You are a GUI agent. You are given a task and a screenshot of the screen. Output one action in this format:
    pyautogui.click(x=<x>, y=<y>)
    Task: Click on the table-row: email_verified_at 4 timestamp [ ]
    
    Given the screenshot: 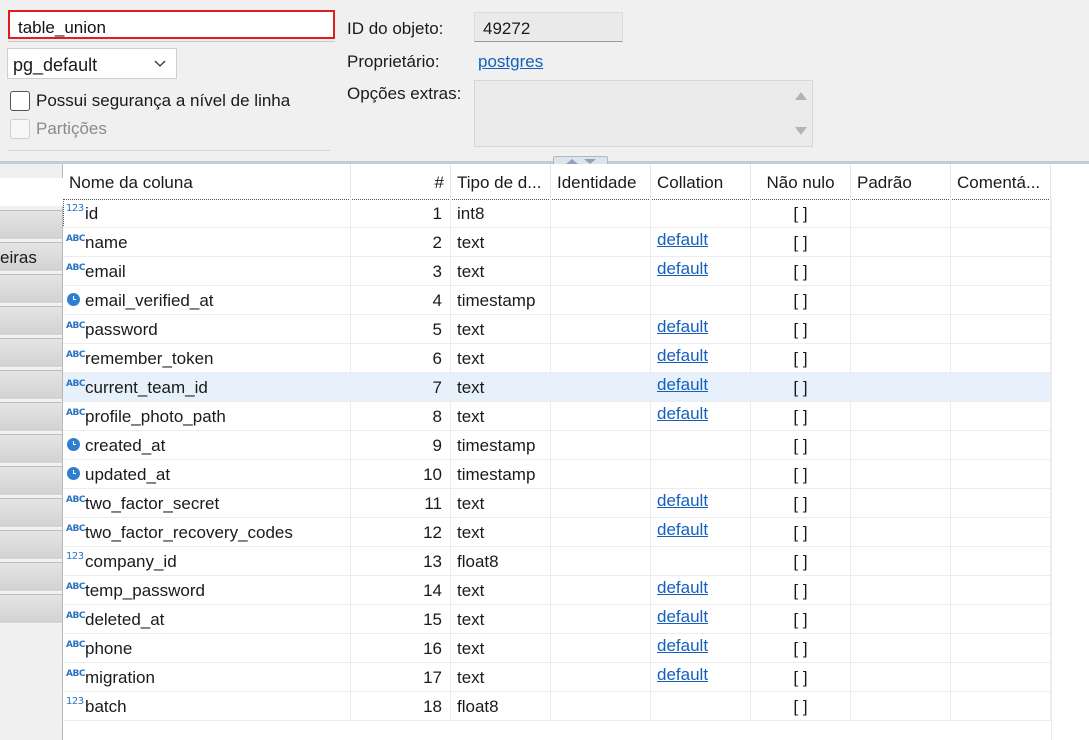 What is the action you would take?
    pyautogui.click(x=557, y=300)
    